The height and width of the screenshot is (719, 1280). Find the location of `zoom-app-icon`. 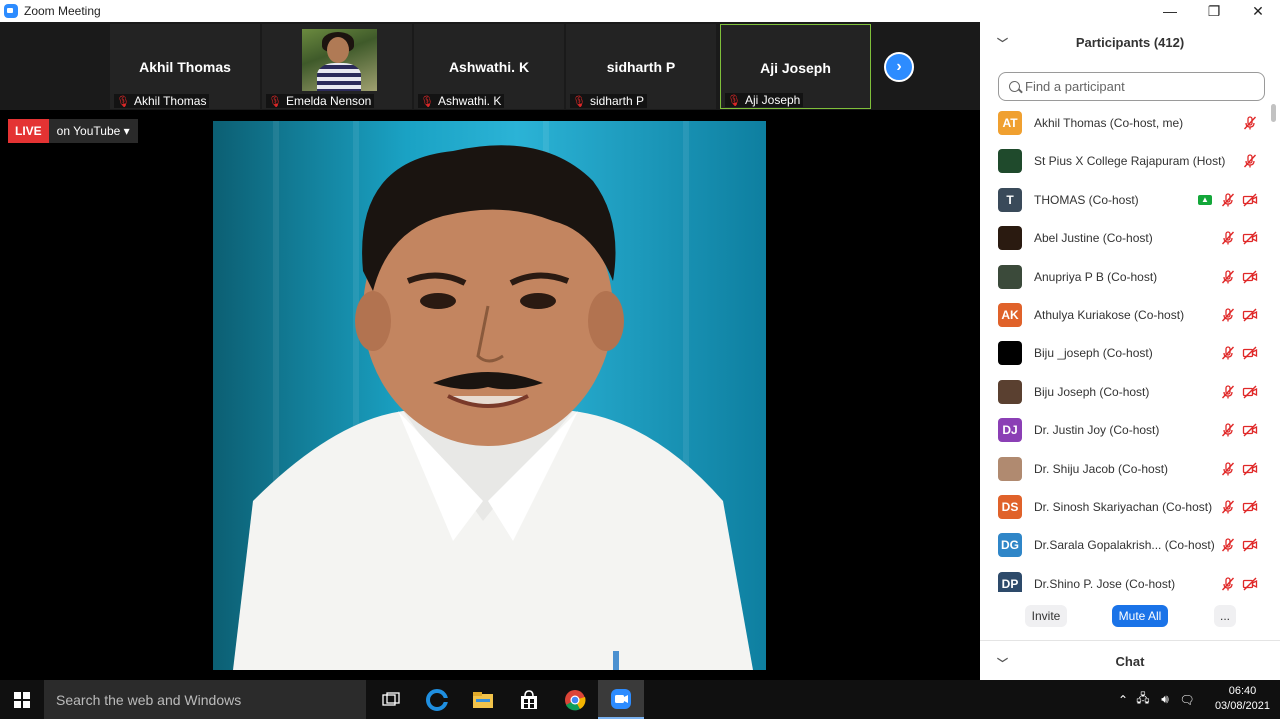

zoom-app-icon is located at coordinates (621, 698).